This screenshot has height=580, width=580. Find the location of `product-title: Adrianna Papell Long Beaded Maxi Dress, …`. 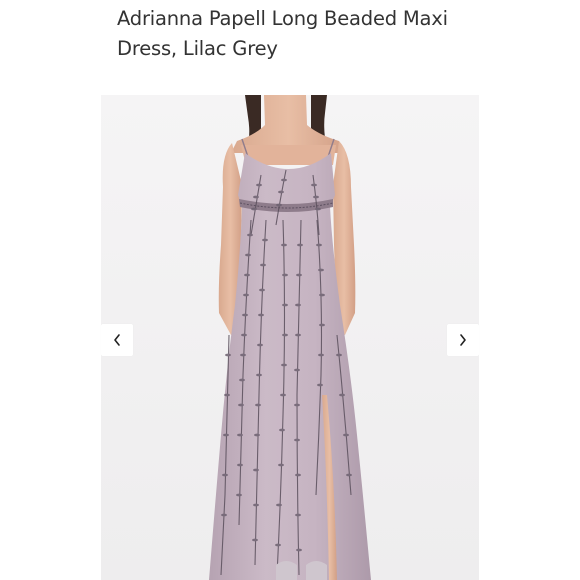

product-title: Adrianna Papell Long Beaded Maxi Dress, … is located at coordinates (282, 33).